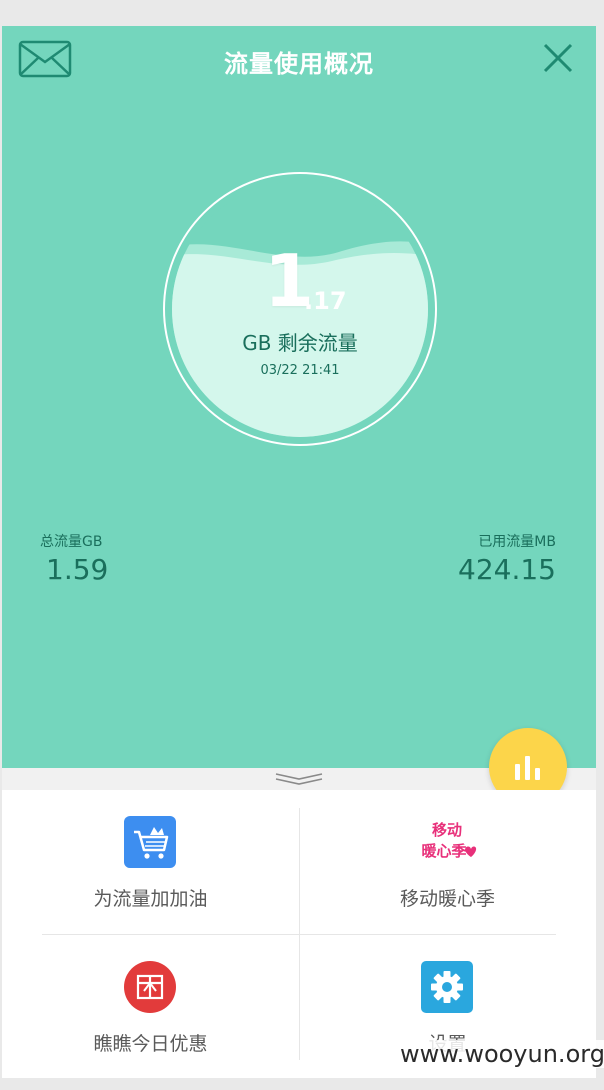  I want to click on gear-icon, so click(447, 987).